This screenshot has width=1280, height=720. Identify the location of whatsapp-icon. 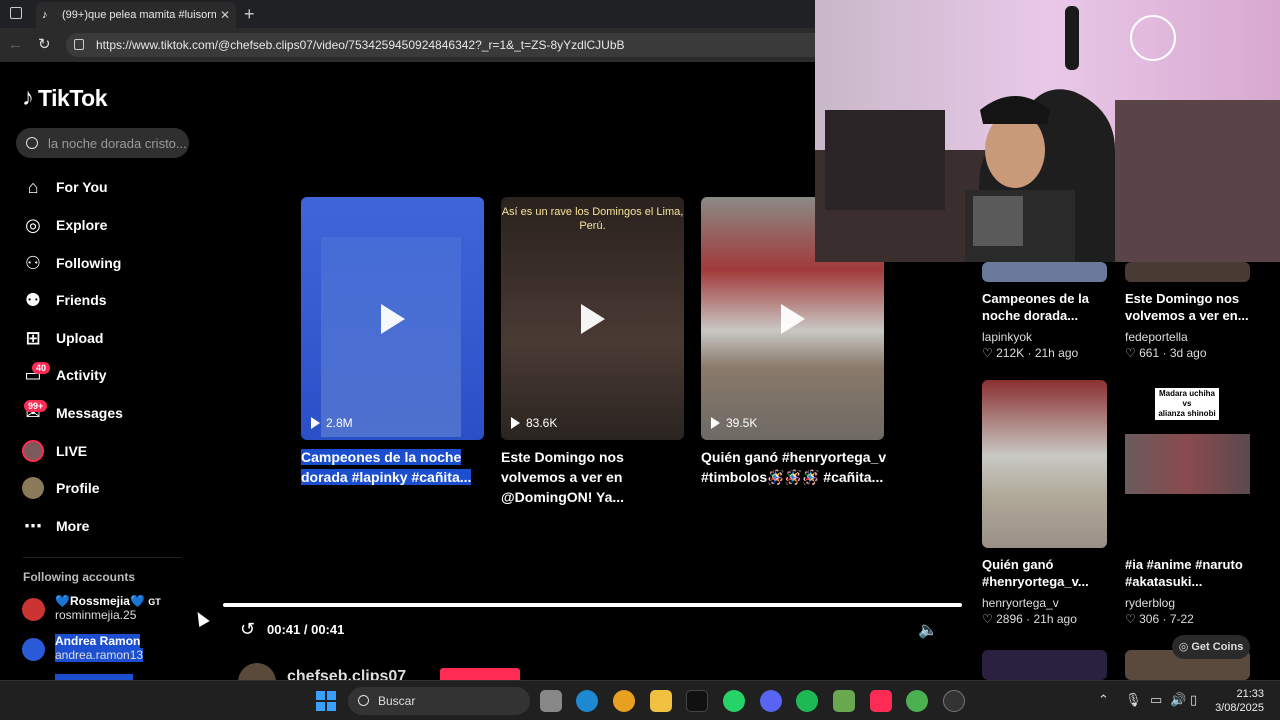
(734, 701).